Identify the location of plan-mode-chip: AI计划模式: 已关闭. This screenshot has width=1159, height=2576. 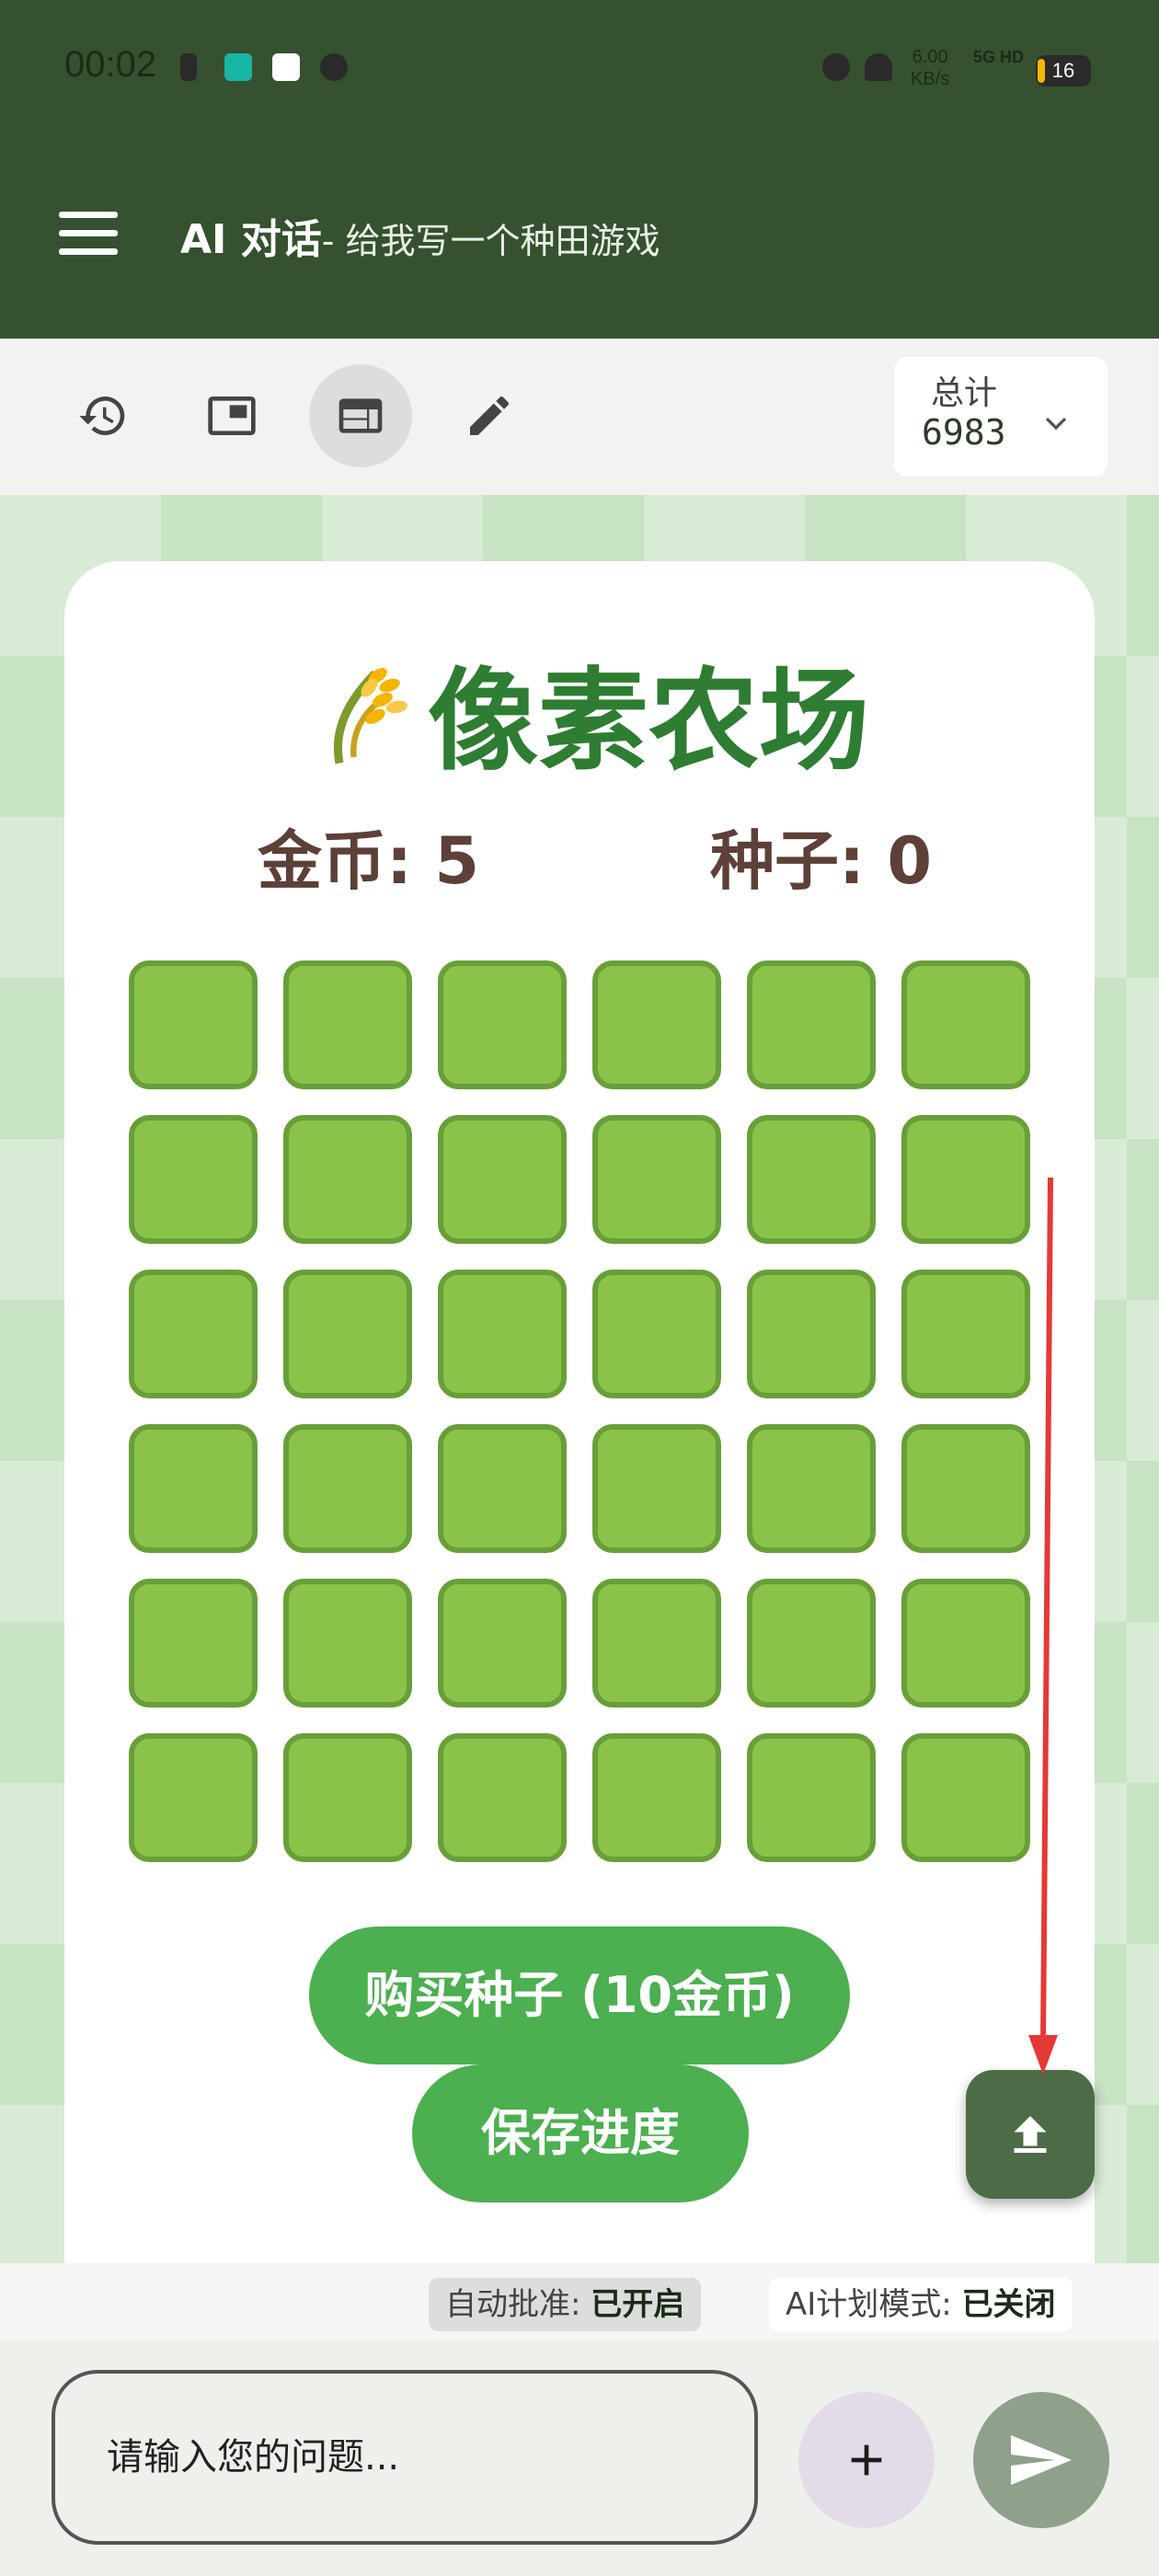
(921, 2304).